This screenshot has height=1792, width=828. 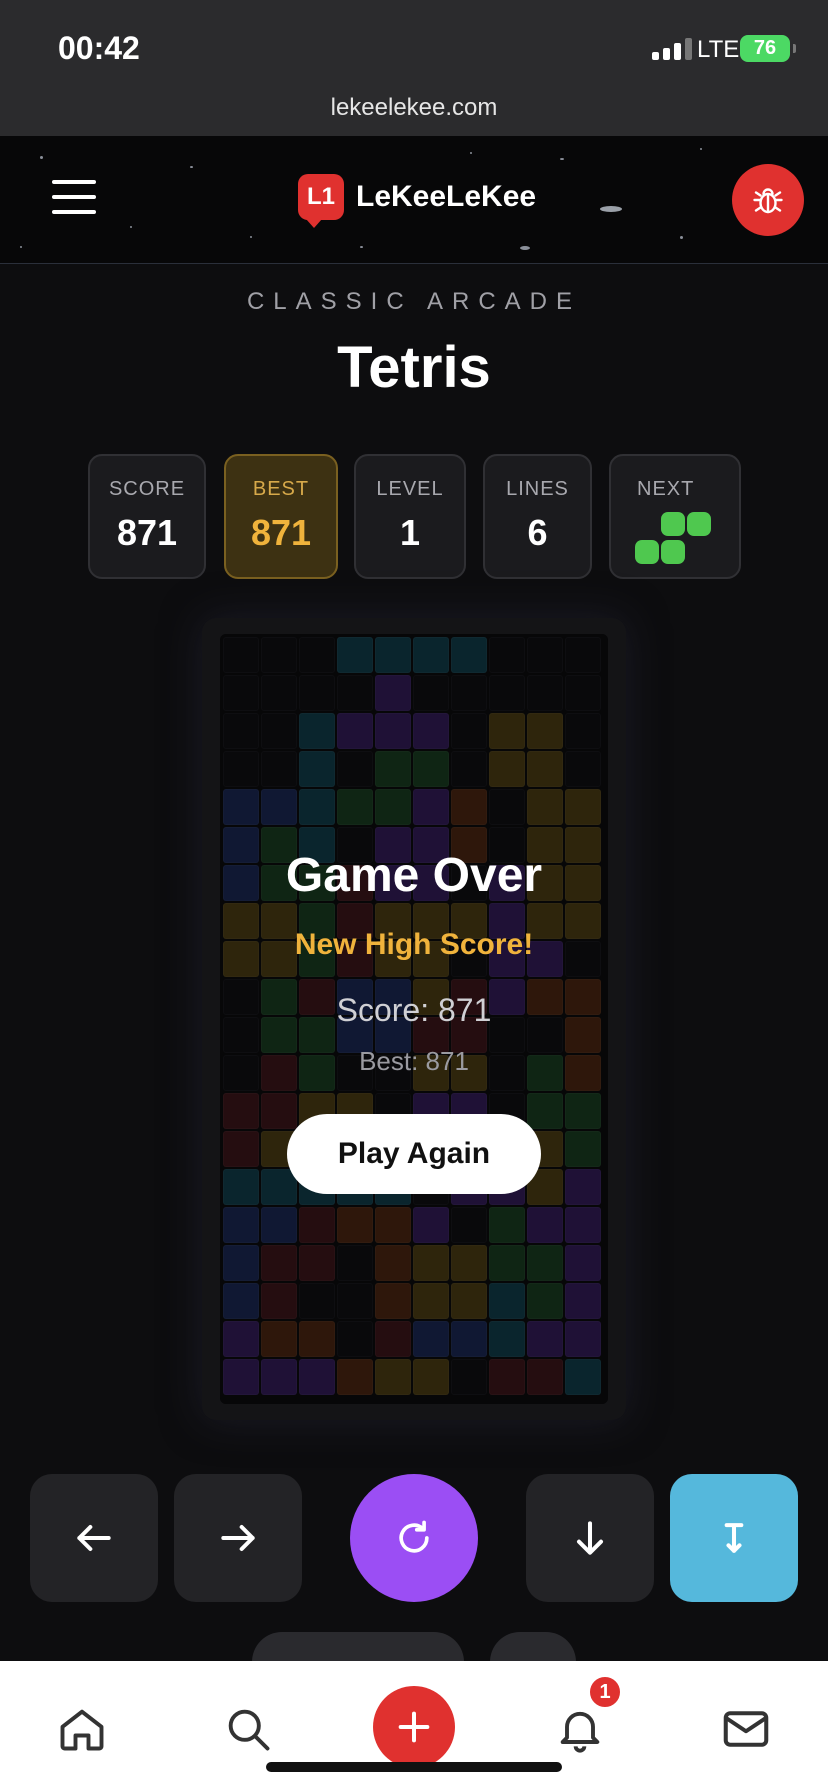 I want to click on next-piece-preview, so click(x=675, y=540).